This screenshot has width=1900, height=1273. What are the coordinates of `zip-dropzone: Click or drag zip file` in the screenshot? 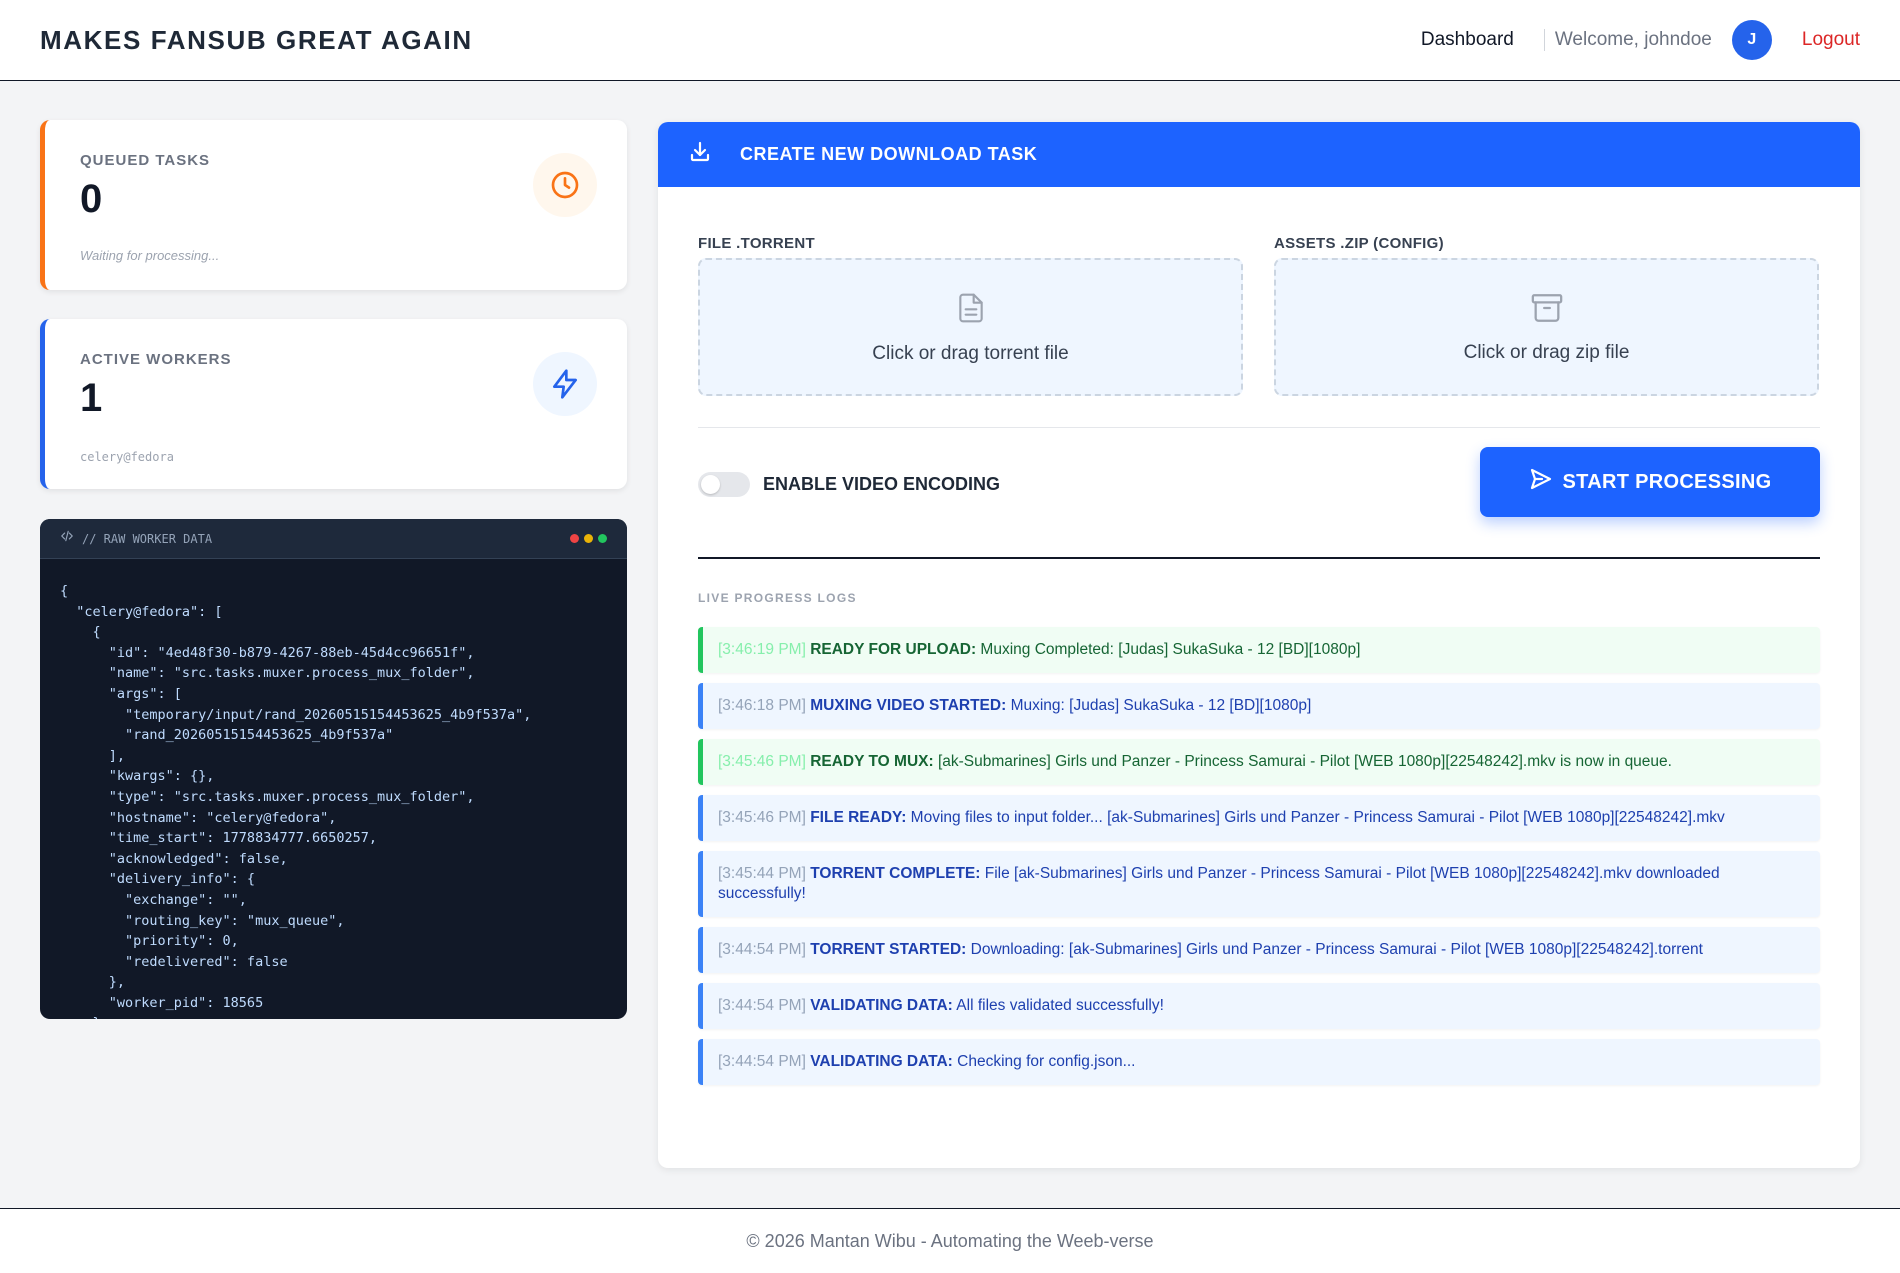 It's located at (1546, 327).